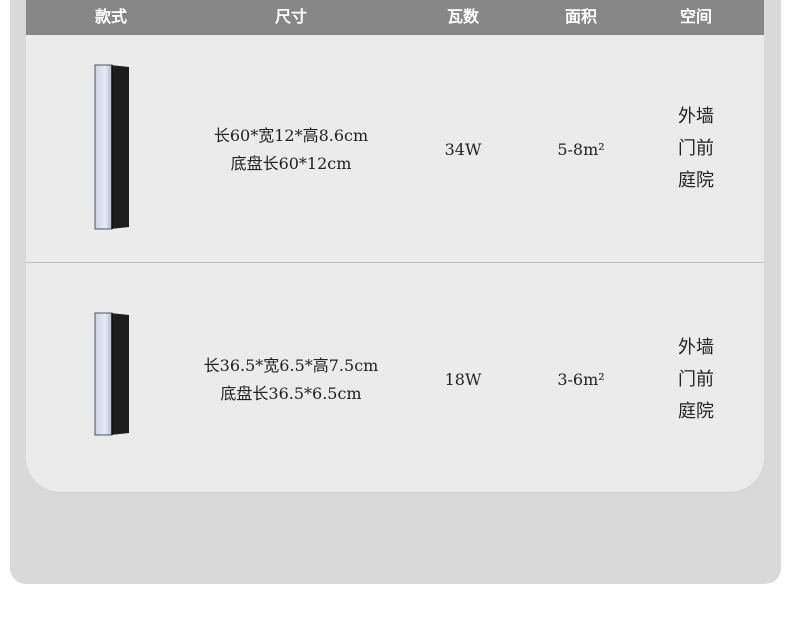  What do you see at coordinates (291, 365) in the screenshot?
I see `size-line: 长36.5*宽6.5*高7.5cm` at bounding box center [291, 365].